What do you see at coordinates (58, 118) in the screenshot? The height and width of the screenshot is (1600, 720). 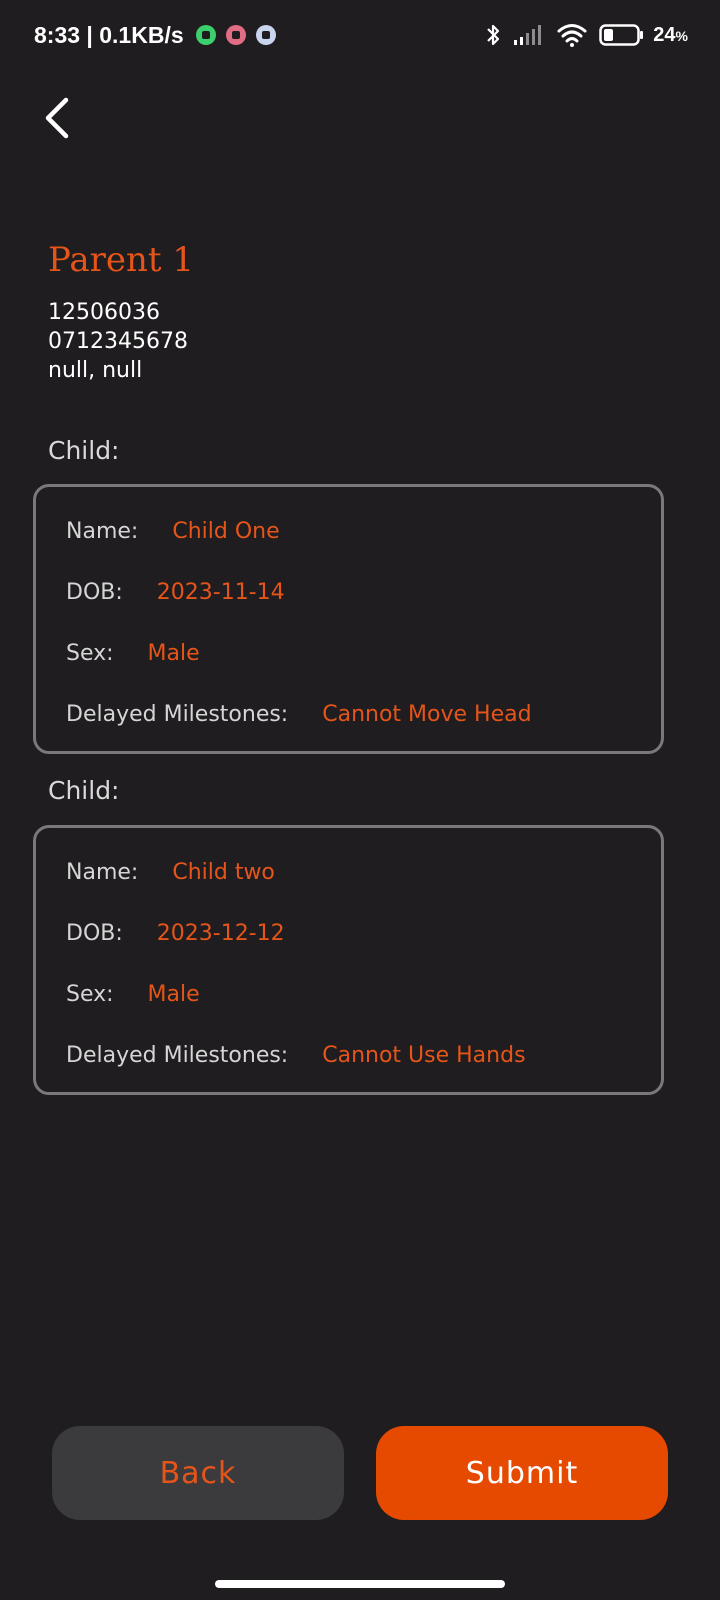 I see `back-chevron-icon` at bounding box center [58, 118].